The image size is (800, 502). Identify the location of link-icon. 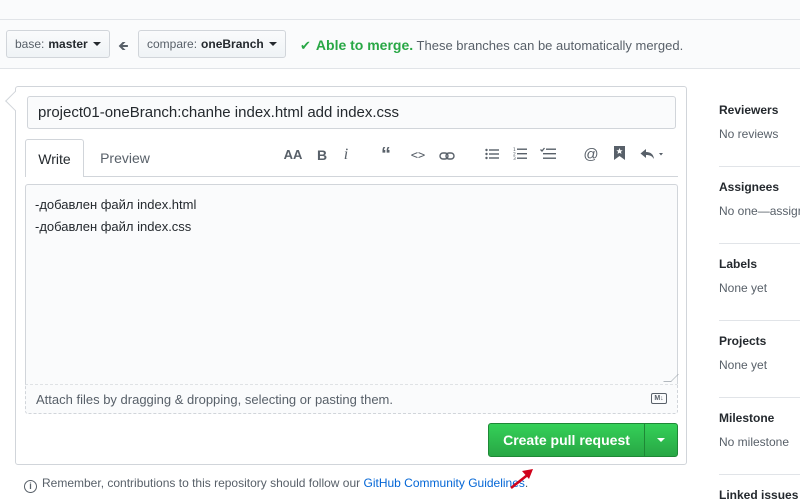
(447, 155).